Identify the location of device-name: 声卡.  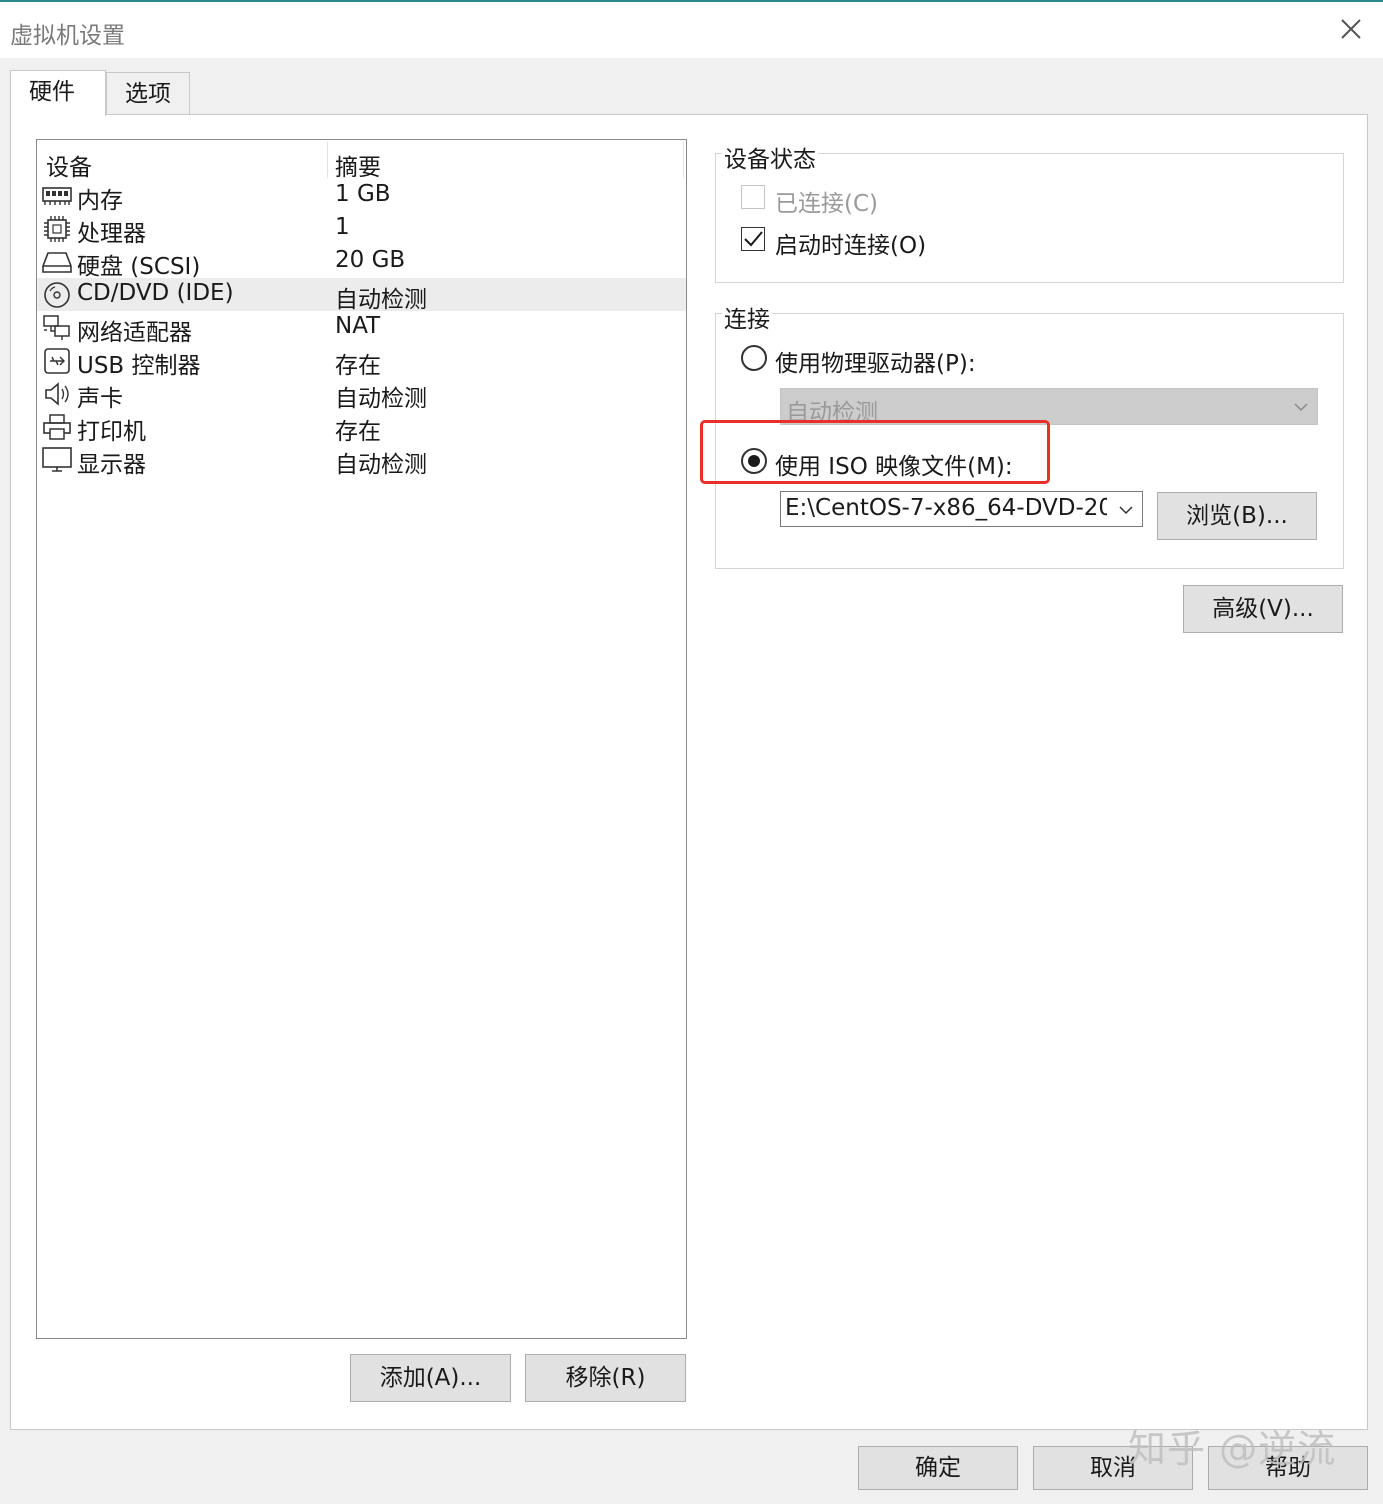
(100, 399).